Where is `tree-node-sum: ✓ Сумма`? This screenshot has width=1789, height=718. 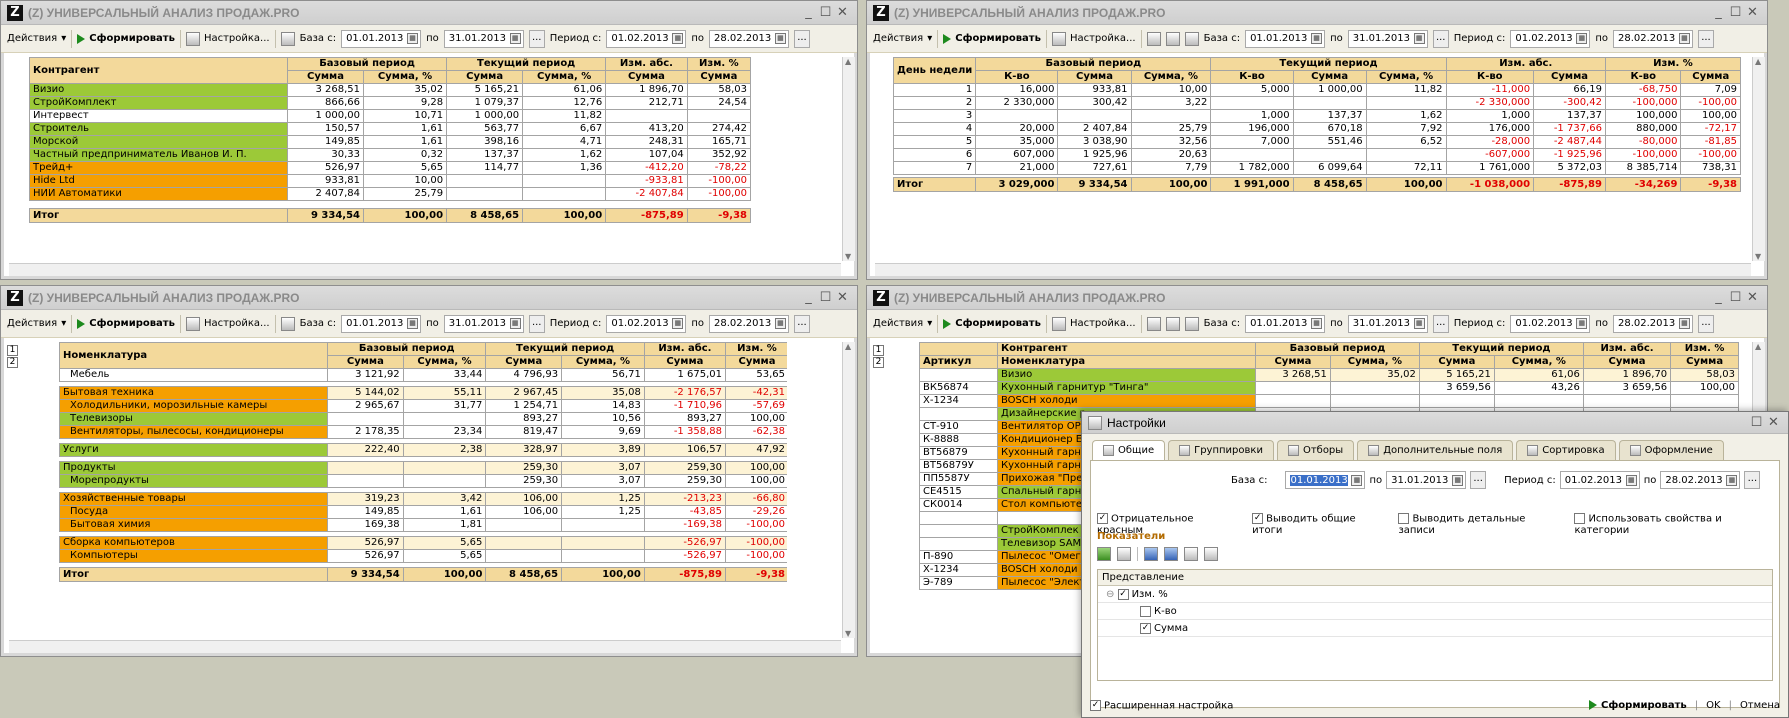
tree-node-sum: ✓ Сумма is located at coordinates (1435, 628).